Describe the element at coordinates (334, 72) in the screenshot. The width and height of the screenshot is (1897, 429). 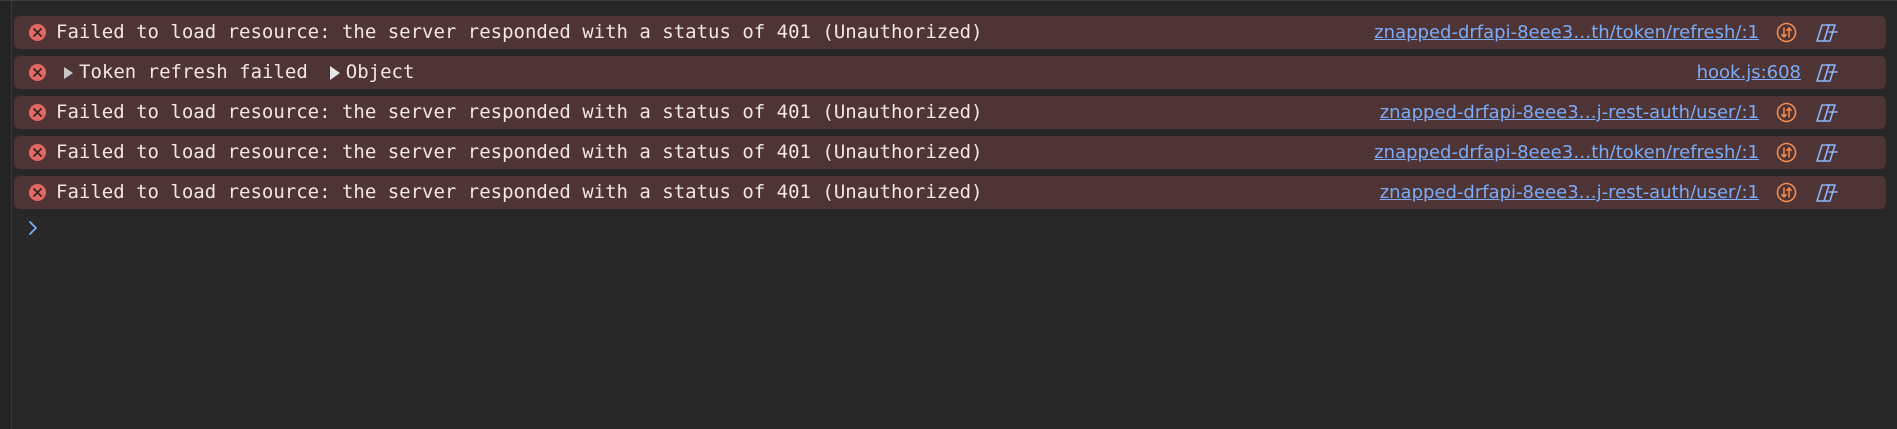
I see `expand-object-triangle-icon` at that location.